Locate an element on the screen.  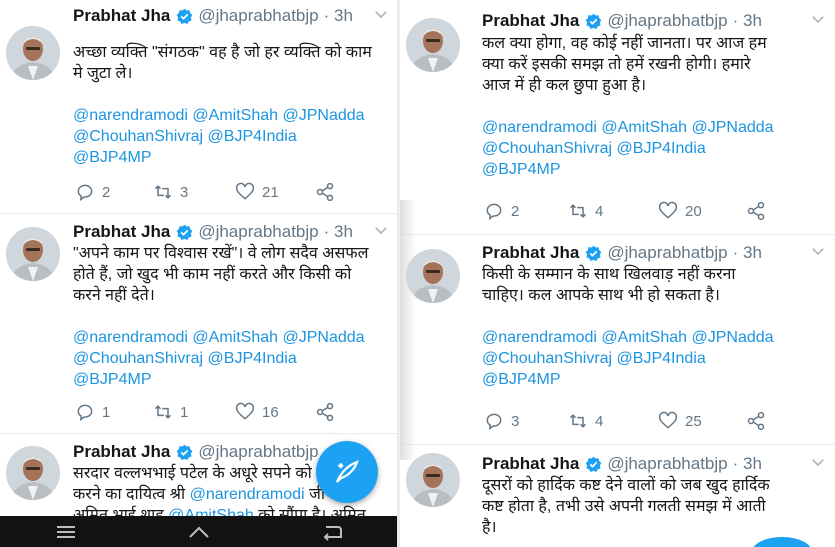
tweet-text-line: किसी के सम्मान के साथ खिलवाड़ नहीं करना is located at coordinates (609, 274).